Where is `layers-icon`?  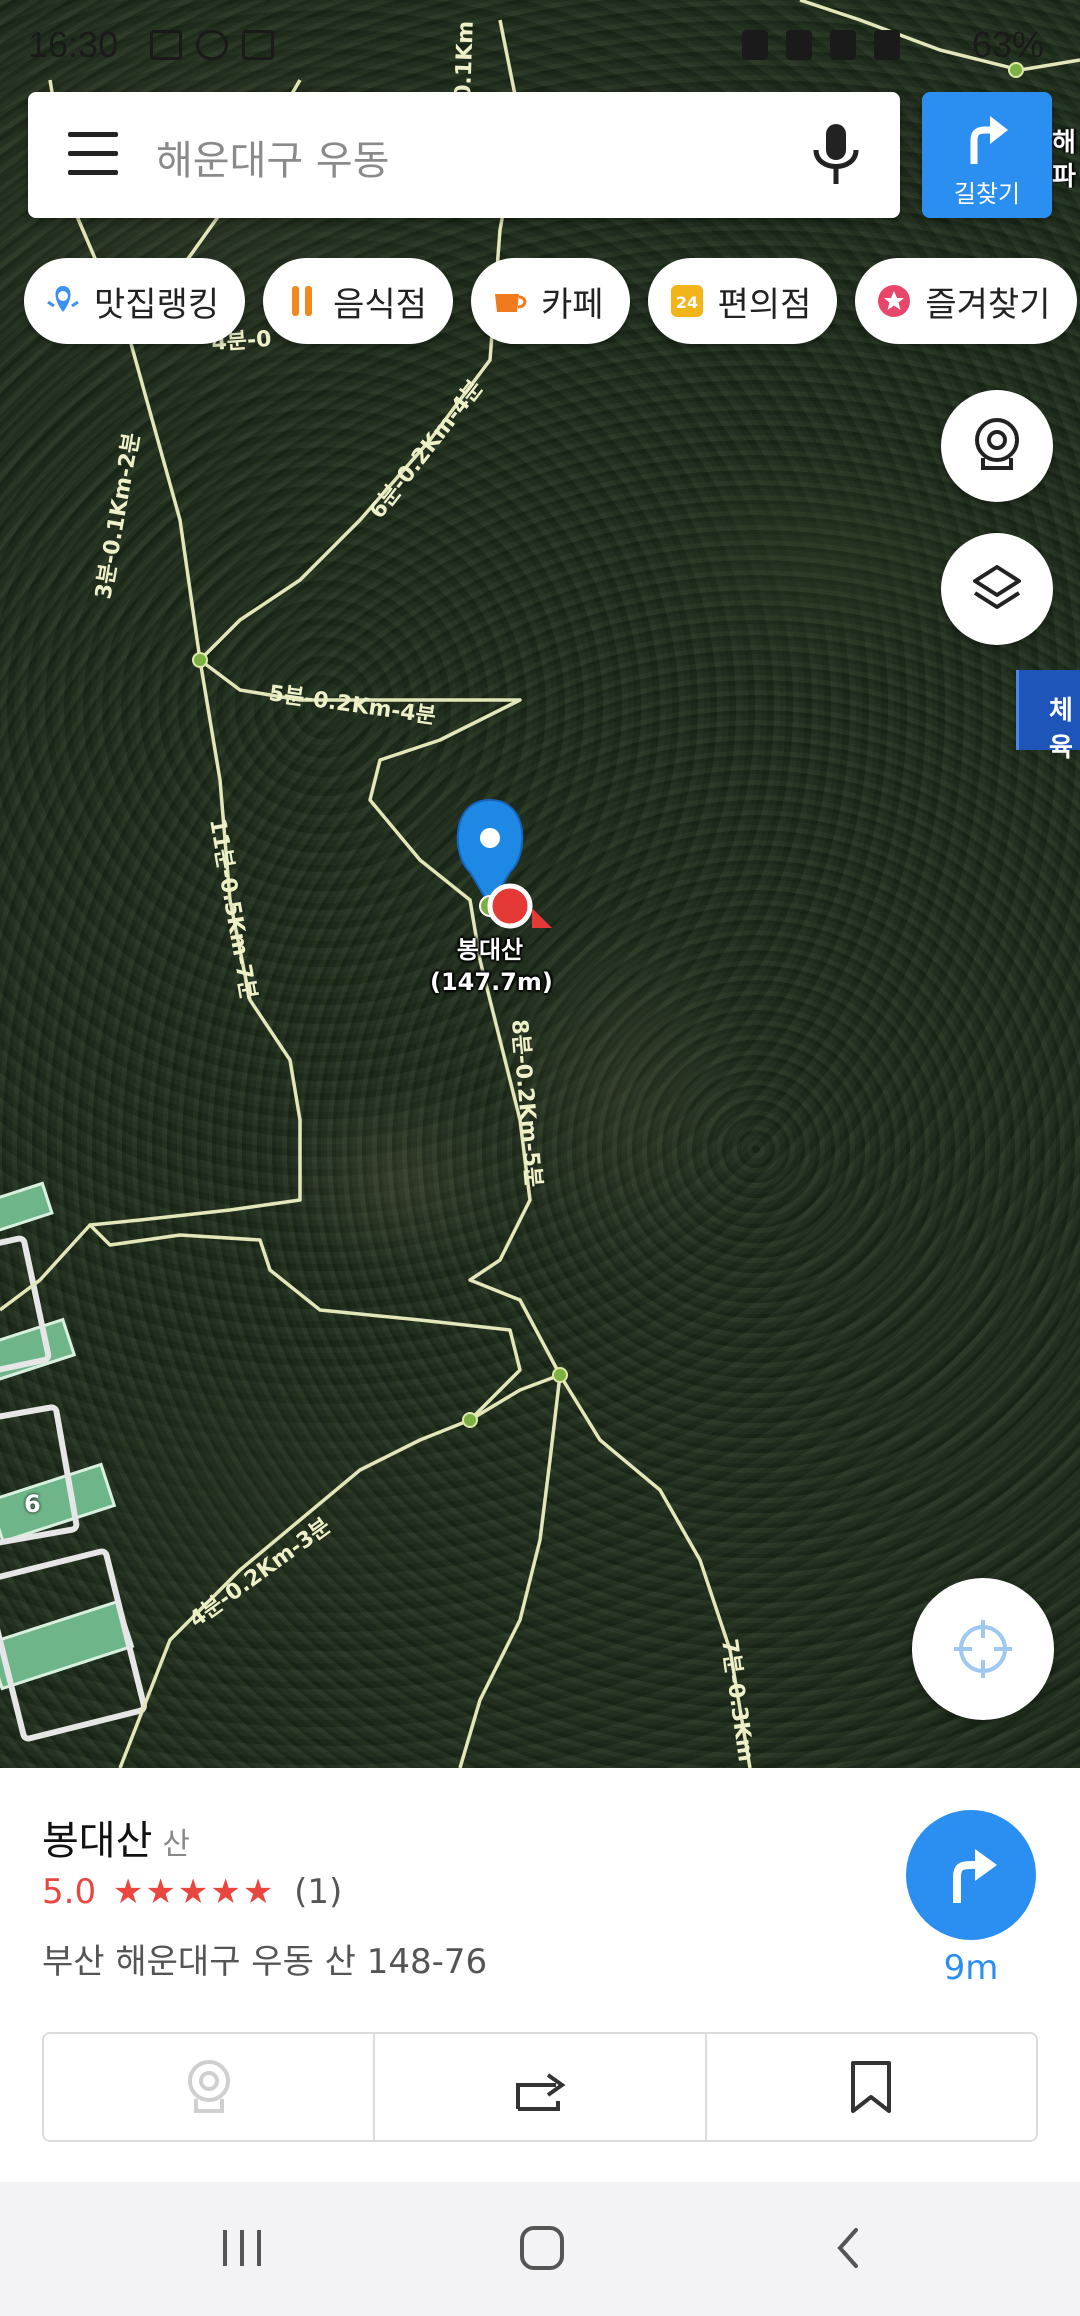
layers-icon is located at coordinates (997, 587).